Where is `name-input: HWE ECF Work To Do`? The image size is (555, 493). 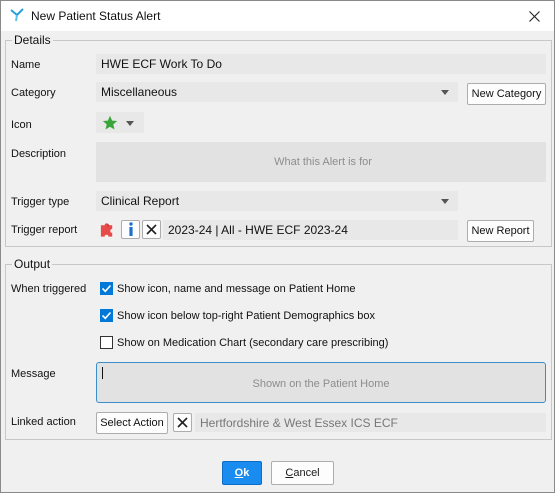 name-input: HWE ECF Work To Do is located at coordinates (321, 64).